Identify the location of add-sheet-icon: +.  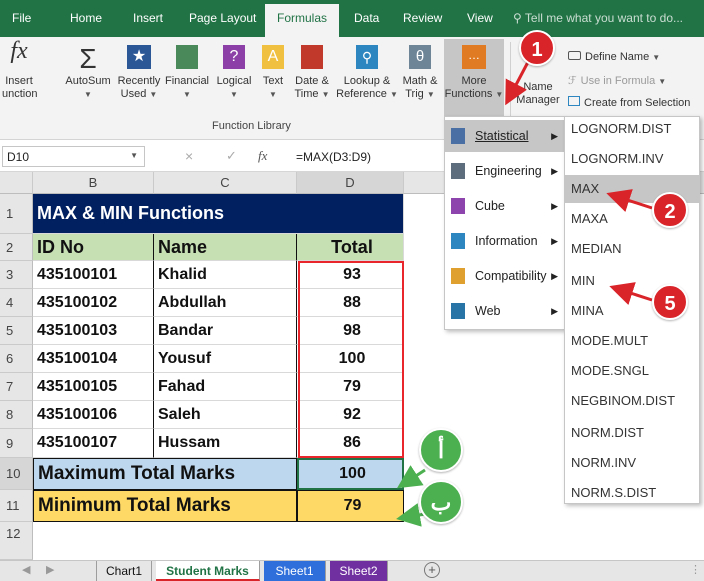
(432, 570).